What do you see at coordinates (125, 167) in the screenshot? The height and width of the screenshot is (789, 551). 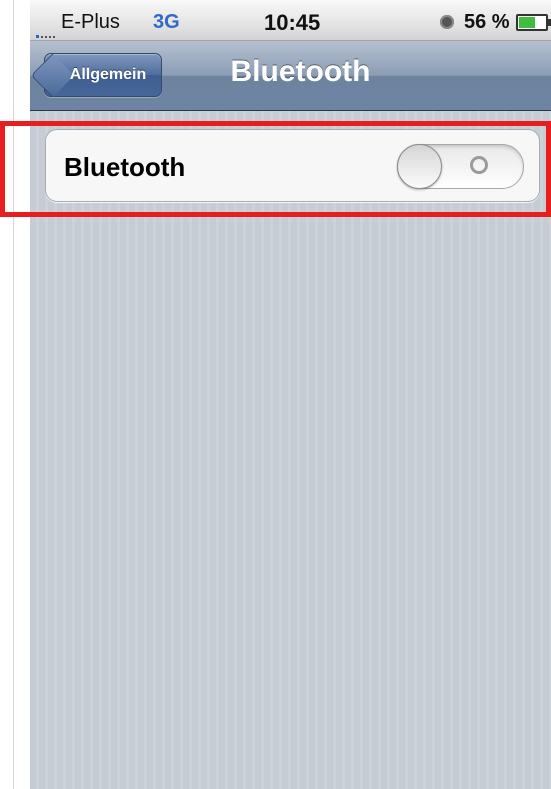 I see `bluetooth-label: Bluetooth` at bounding box center [125, 167].